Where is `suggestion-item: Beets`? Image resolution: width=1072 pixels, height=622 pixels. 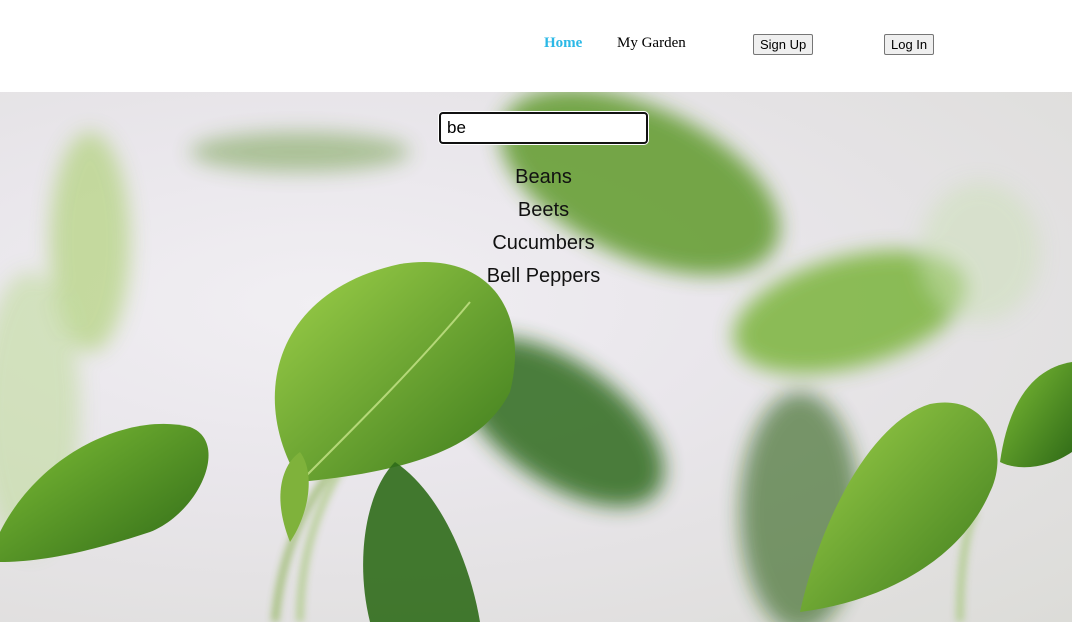 suggestion-item: Beets is located at coordinates (543, 210).